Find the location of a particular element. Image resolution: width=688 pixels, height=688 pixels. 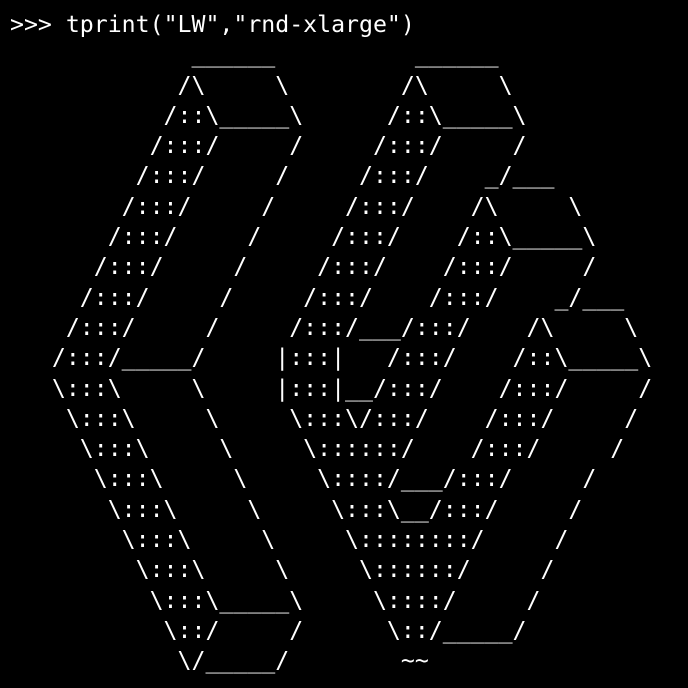

output-line: \:::\_____\ \::::/ / is located at coordinates (275, 600).